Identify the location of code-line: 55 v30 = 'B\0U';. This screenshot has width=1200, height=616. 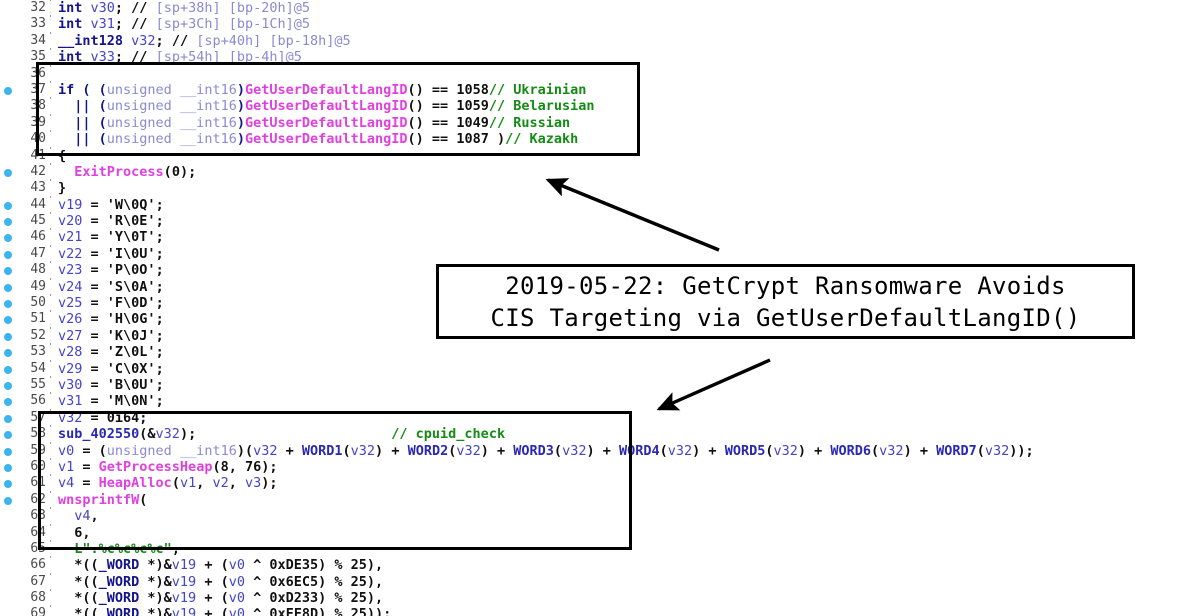
(600, 384).